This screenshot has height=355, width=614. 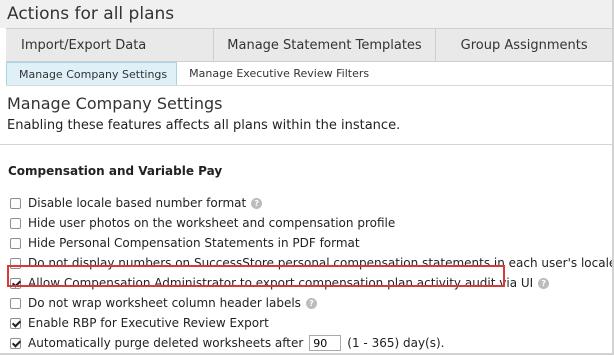 I want to click on checkbox-disable-locale-number-format, so click(x=15, y=203).